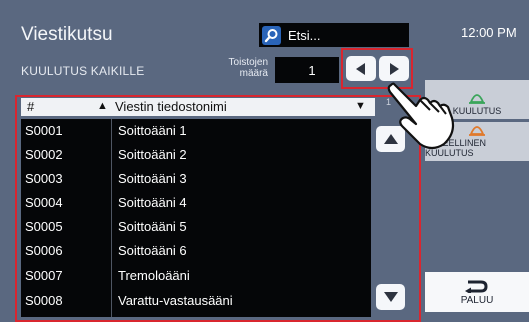 The image size is (529, 322). Describe the element at coordinates (152, 130) in the screenshot. I see `row-name: Soittoääni 1` at that location.